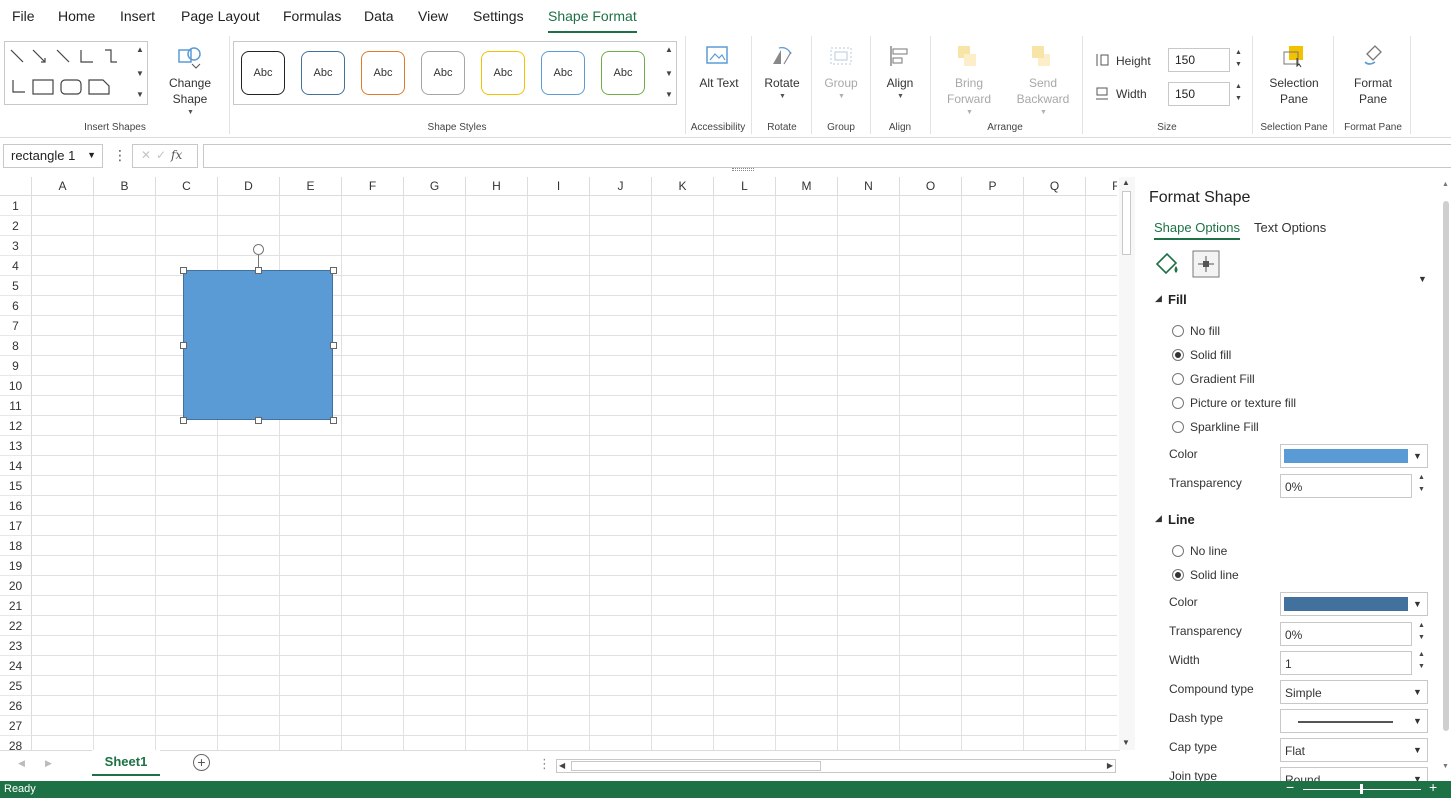 The height and width of the screenshot is (798, 1451). What do you see at coordinates (1177, 299) in the screenshot?
I see `fill-heading: Fill` at bounding box center [1177, 299].